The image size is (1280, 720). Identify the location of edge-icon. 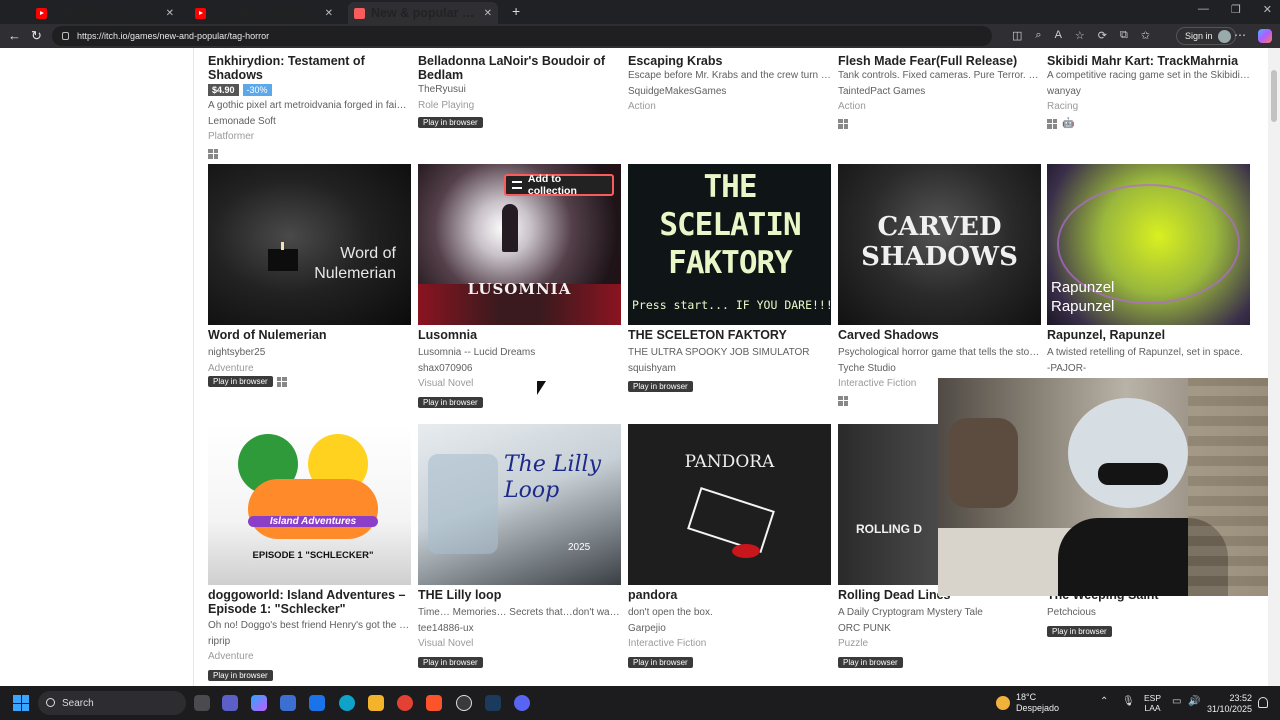
(347, 703).